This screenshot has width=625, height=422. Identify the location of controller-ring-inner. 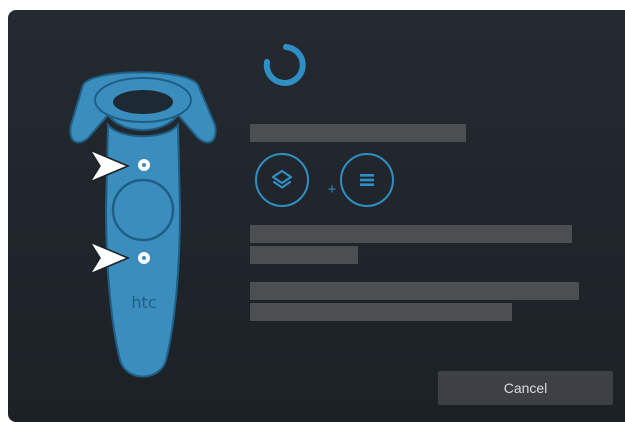
(143, 102).